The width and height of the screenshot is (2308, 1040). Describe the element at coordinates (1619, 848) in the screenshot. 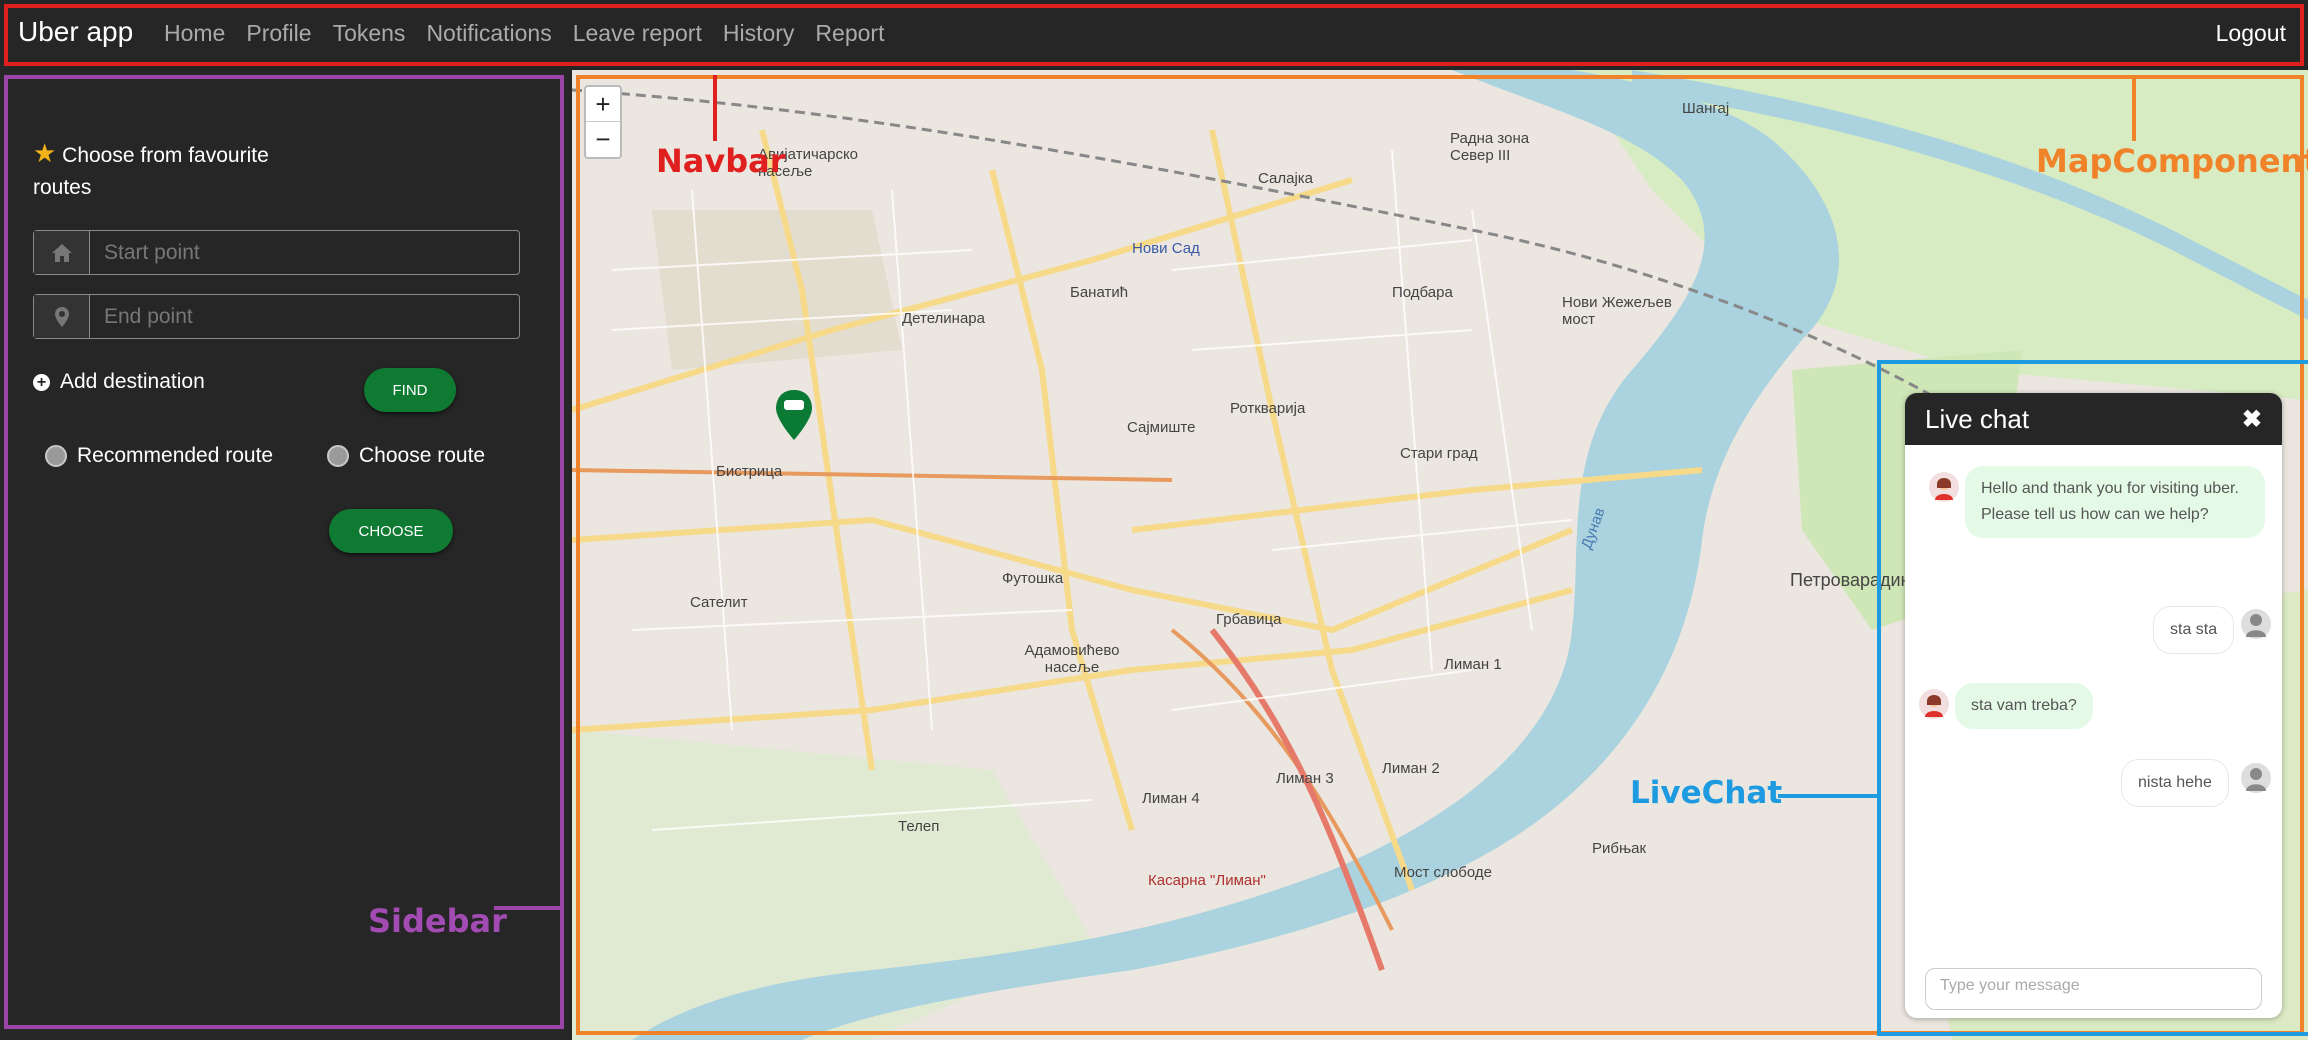

I see `map-label: Рибњак` at that location.